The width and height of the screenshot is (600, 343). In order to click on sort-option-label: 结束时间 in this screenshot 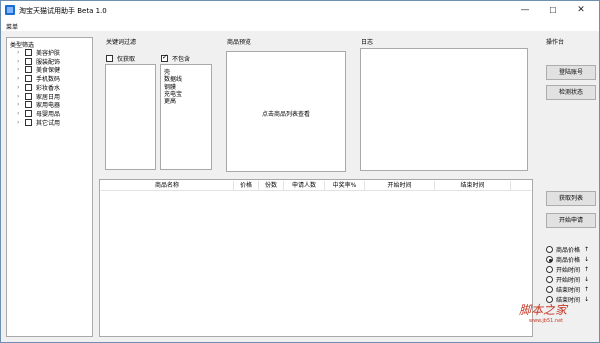, I will do `click(568, 290)`.